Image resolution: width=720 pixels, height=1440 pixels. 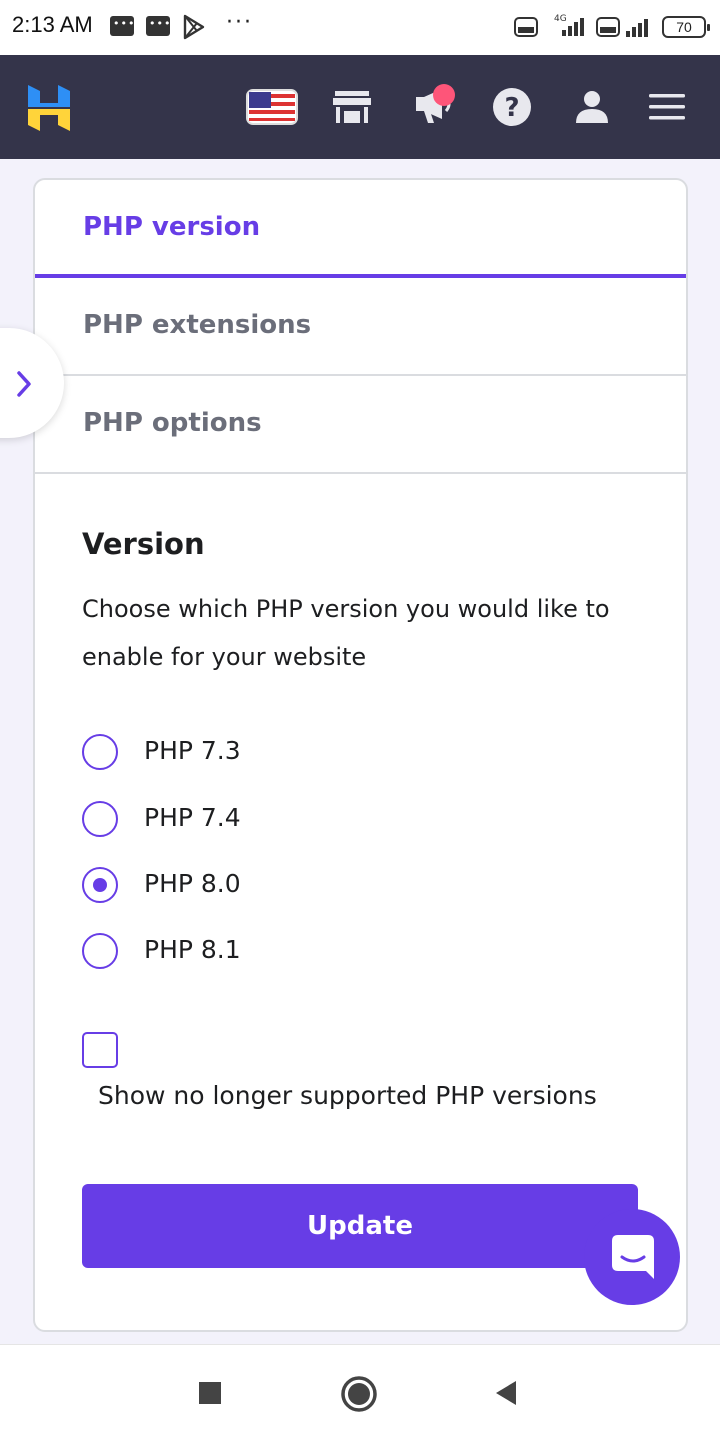 I want to click on home-icon, so click(x=359, y=1396).